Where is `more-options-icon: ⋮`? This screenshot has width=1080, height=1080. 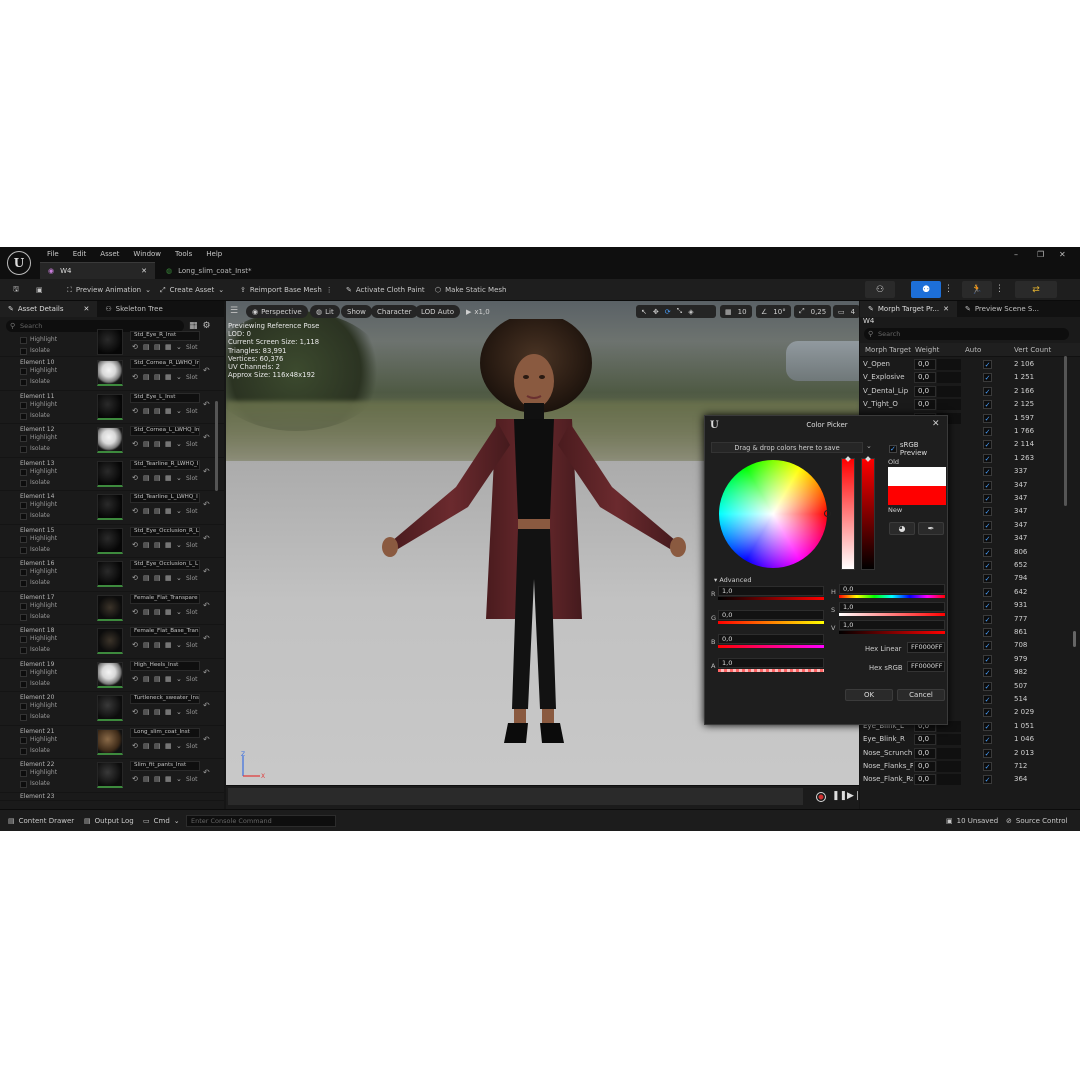
more-options-icon: ⋮ is located at coordinates (999, 289).